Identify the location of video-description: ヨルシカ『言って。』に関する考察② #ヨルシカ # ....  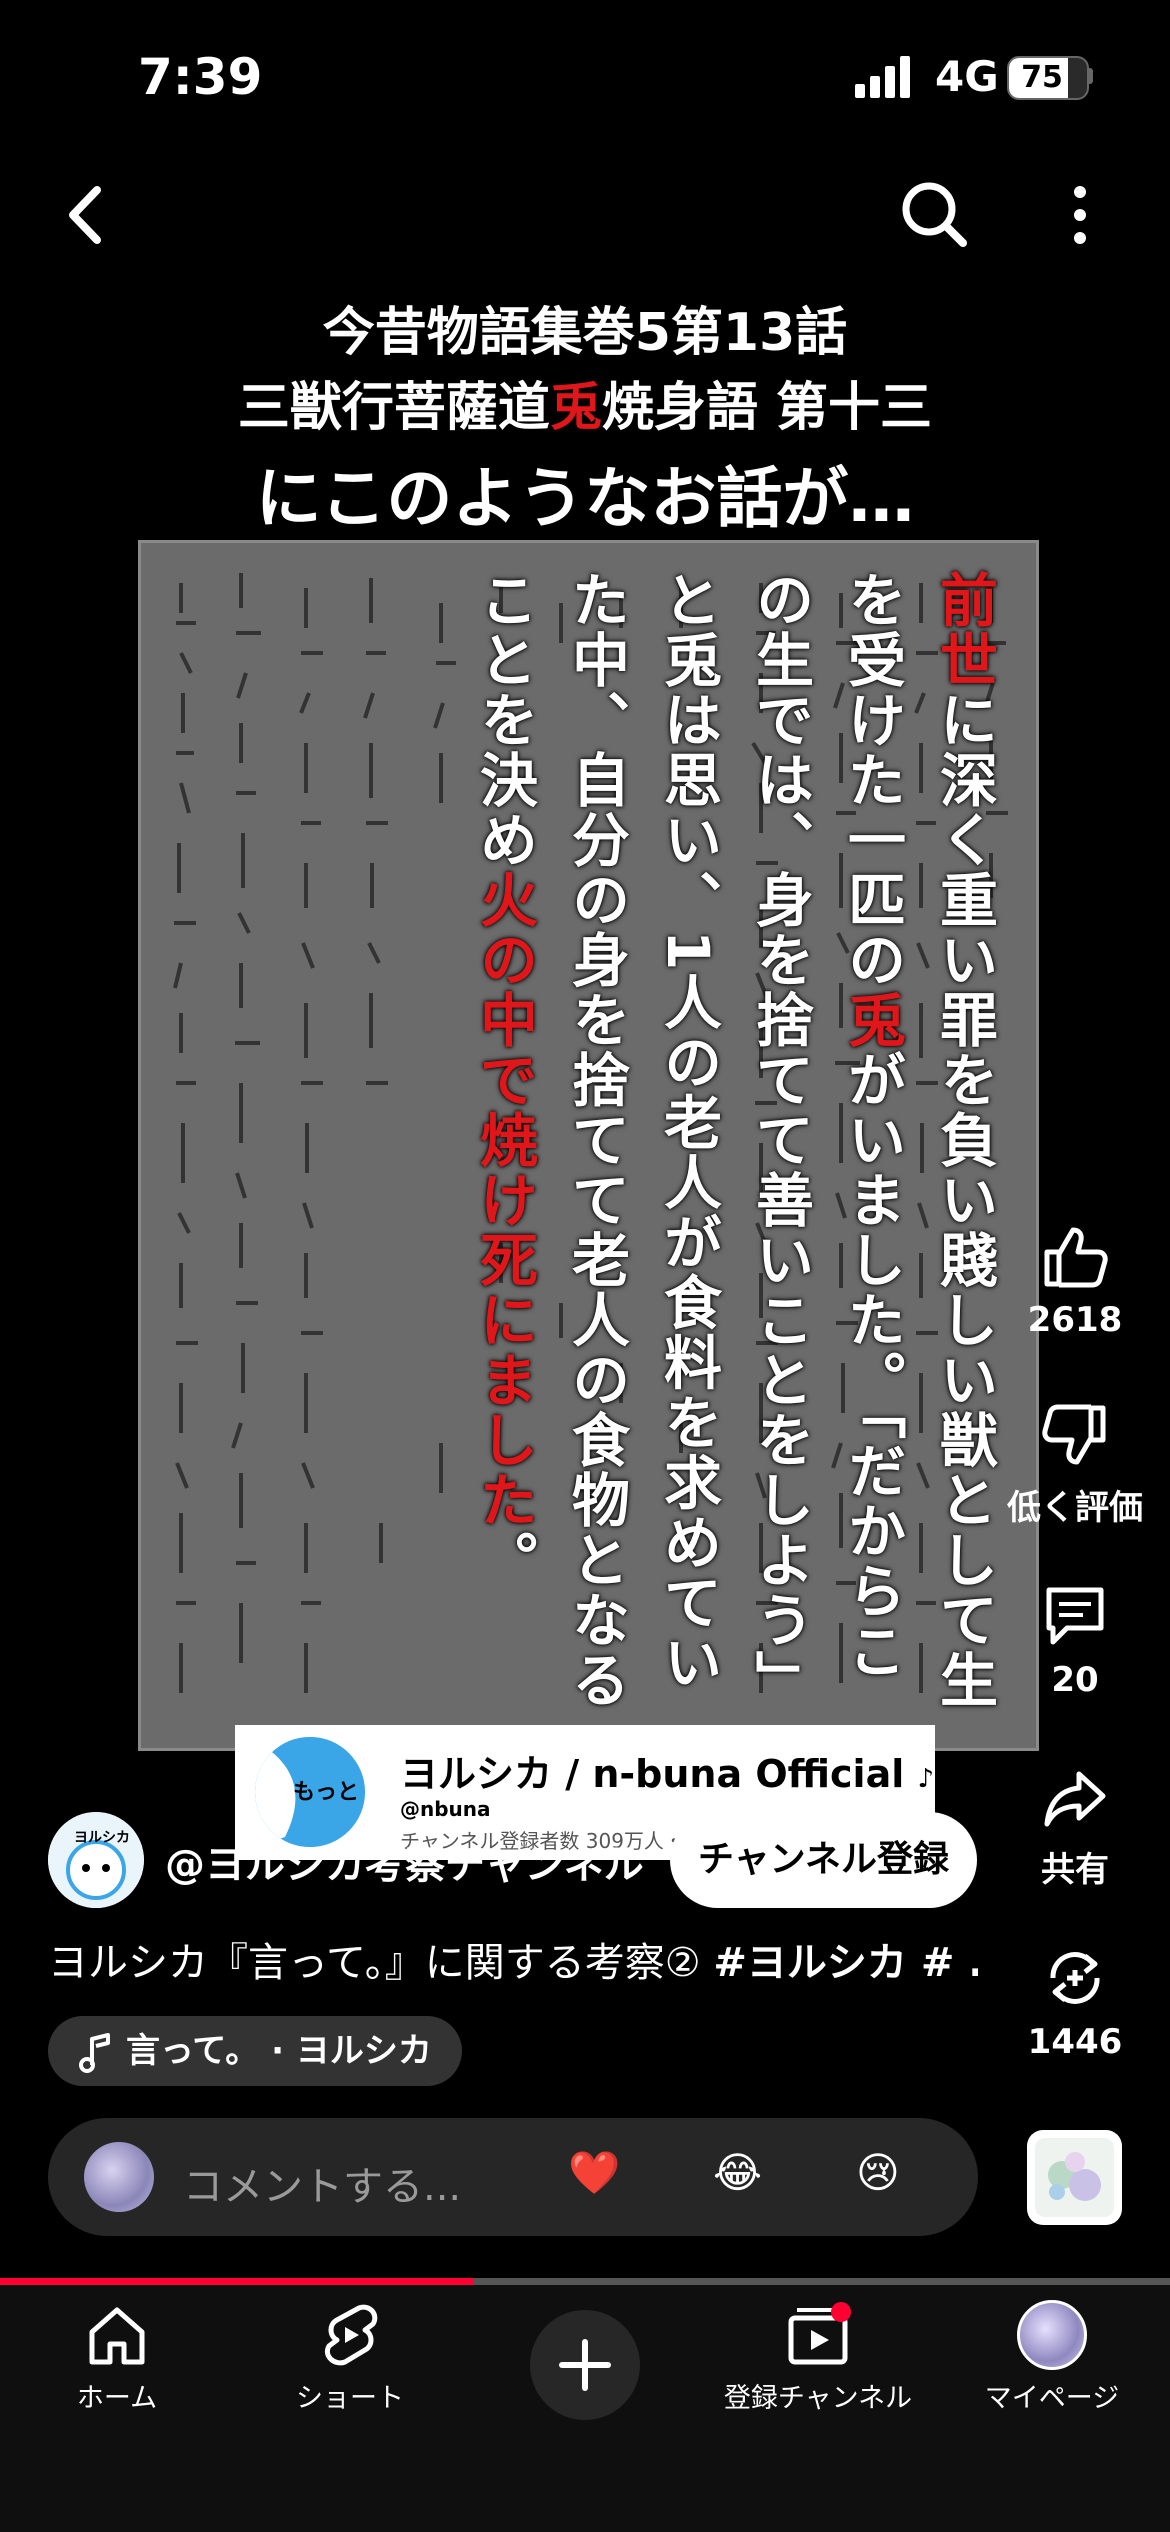
(513, 1959).